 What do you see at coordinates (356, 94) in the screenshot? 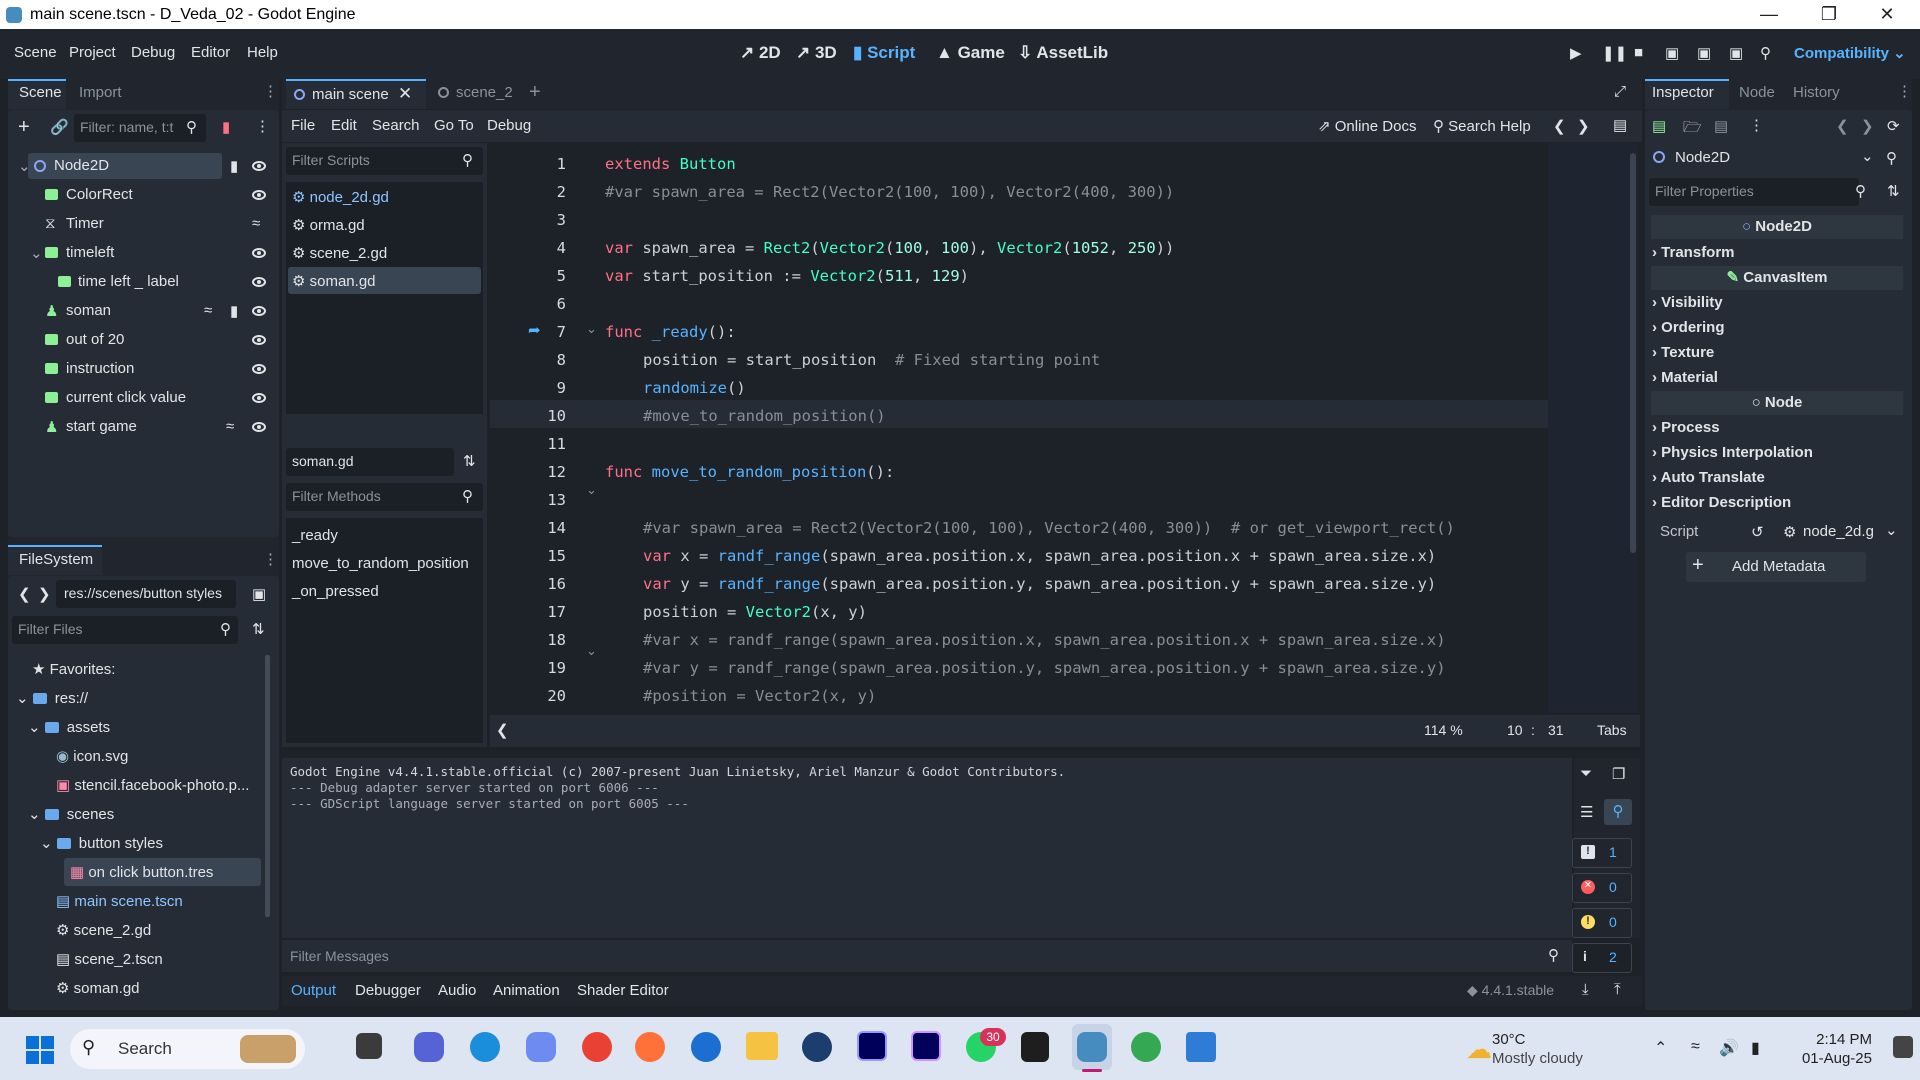
I see `tab-main-scene: main scene ✕` at bounding box center [356, 94].